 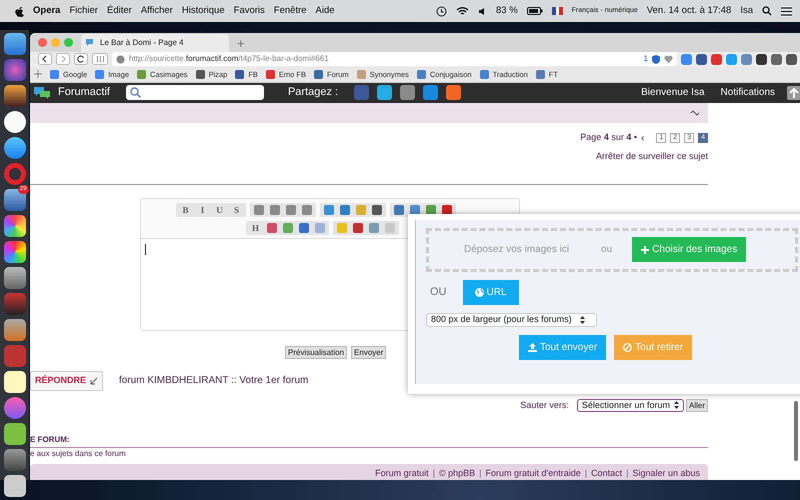 What do you see at coordinates (438, 292) in the screenshot?
I see `or-label: OU` at bounding box center [438, 292].